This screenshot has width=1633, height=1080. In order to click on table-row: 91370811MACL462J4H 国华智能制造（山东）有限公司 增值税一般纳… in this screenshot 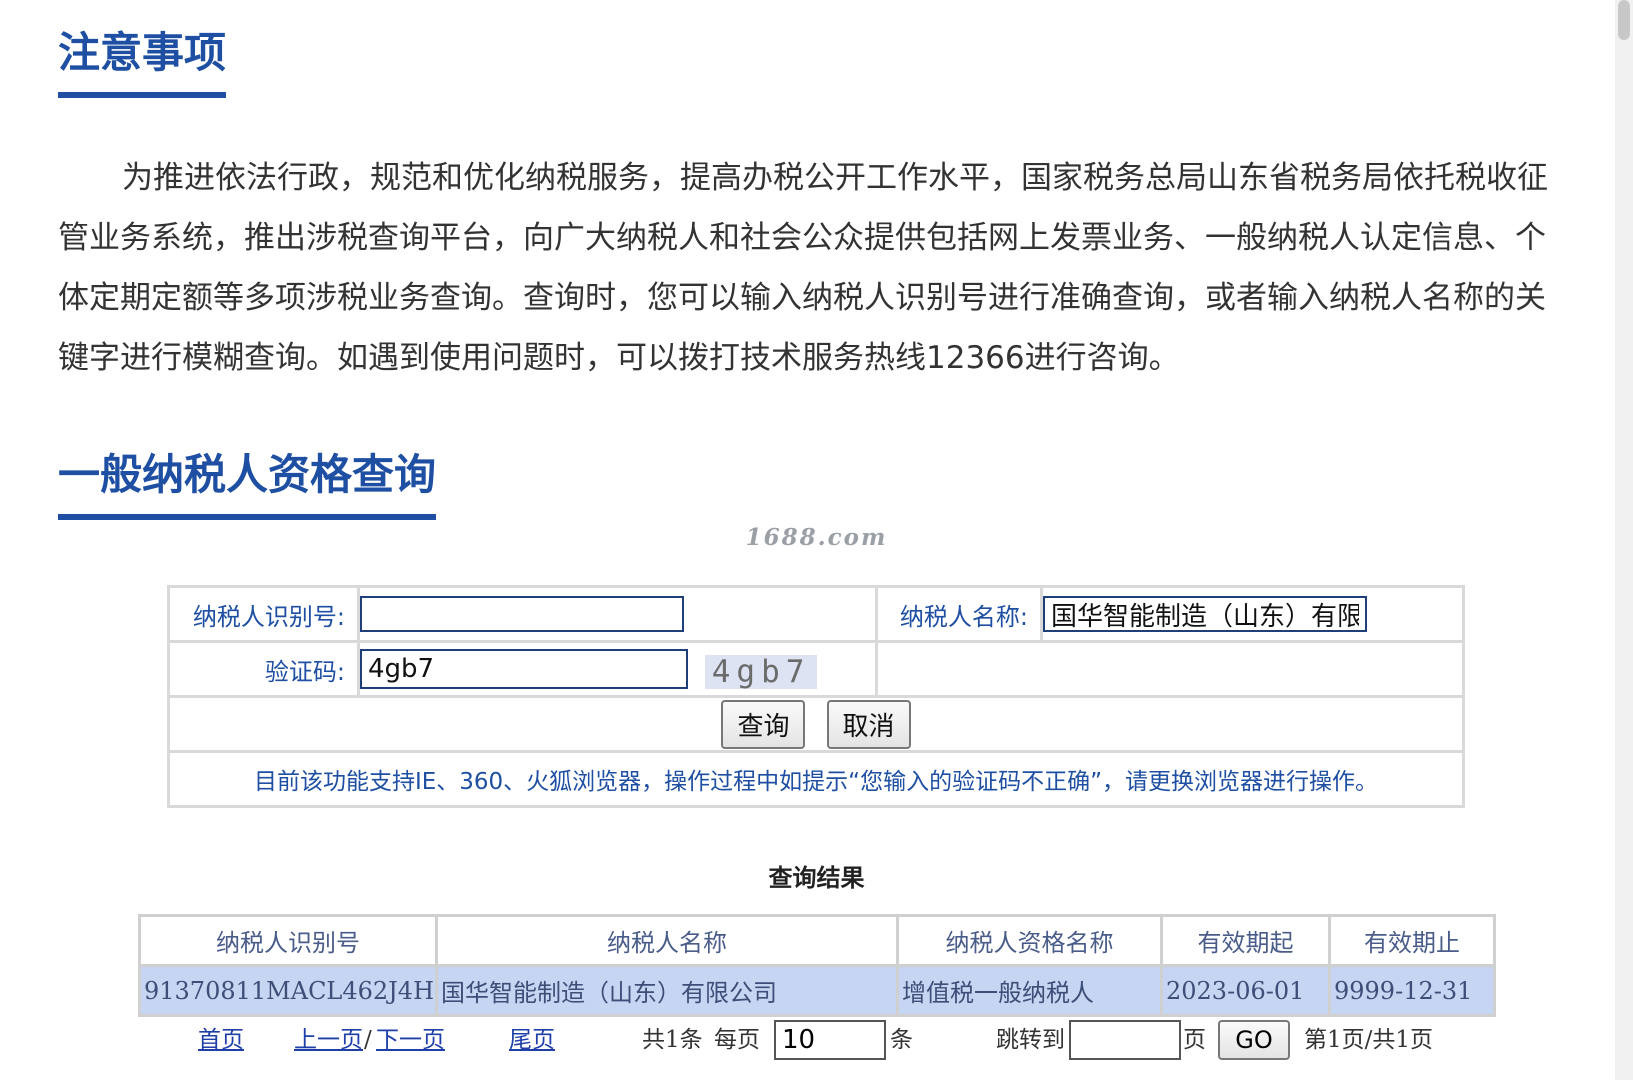, I will do `click(817, 990)`.